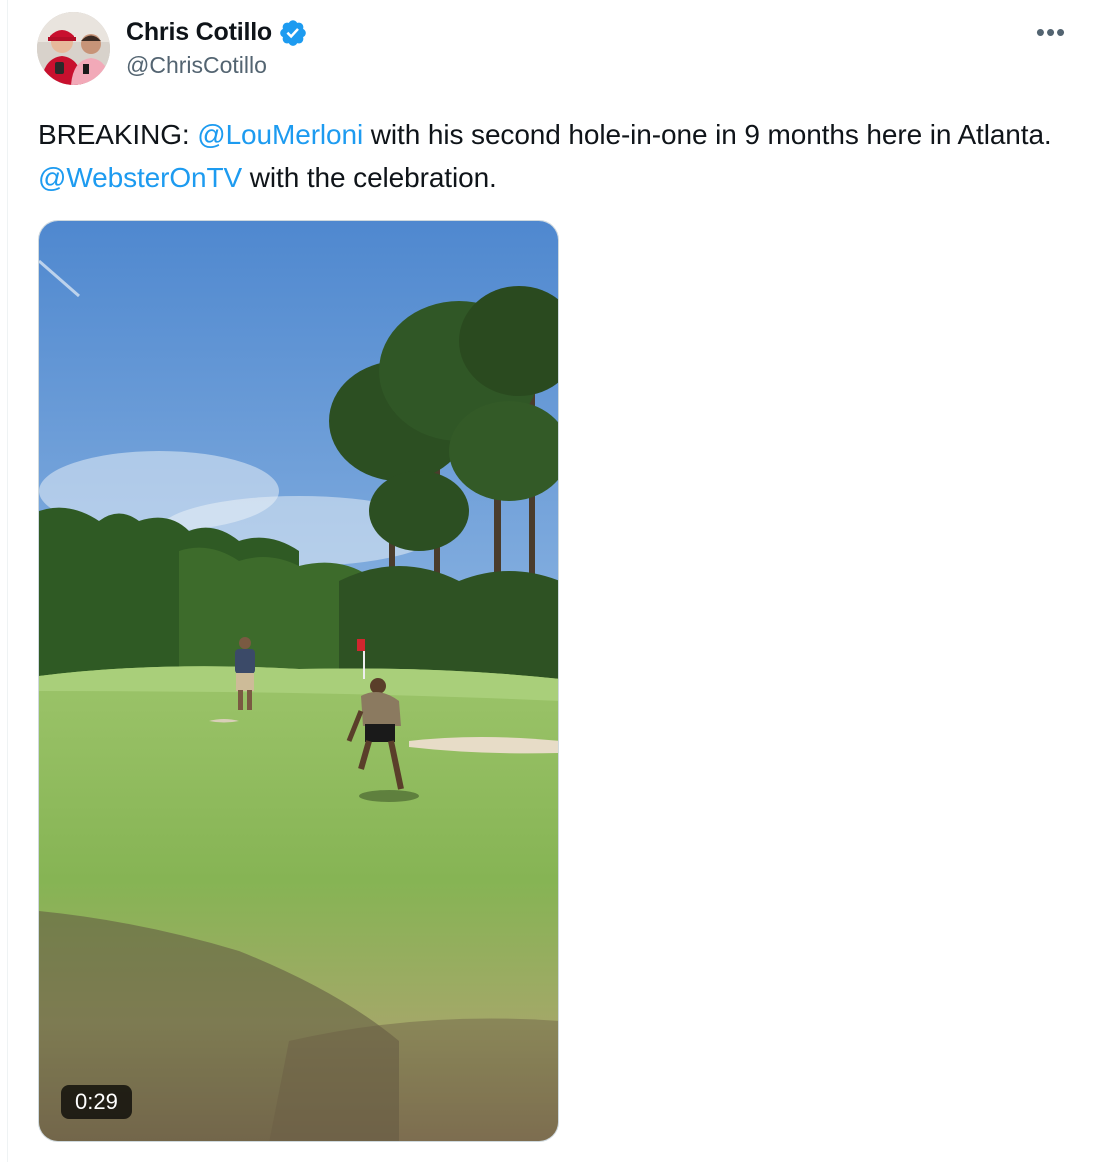  I want to click on author-display-name: Chris Cotillo, so click(199, 32).